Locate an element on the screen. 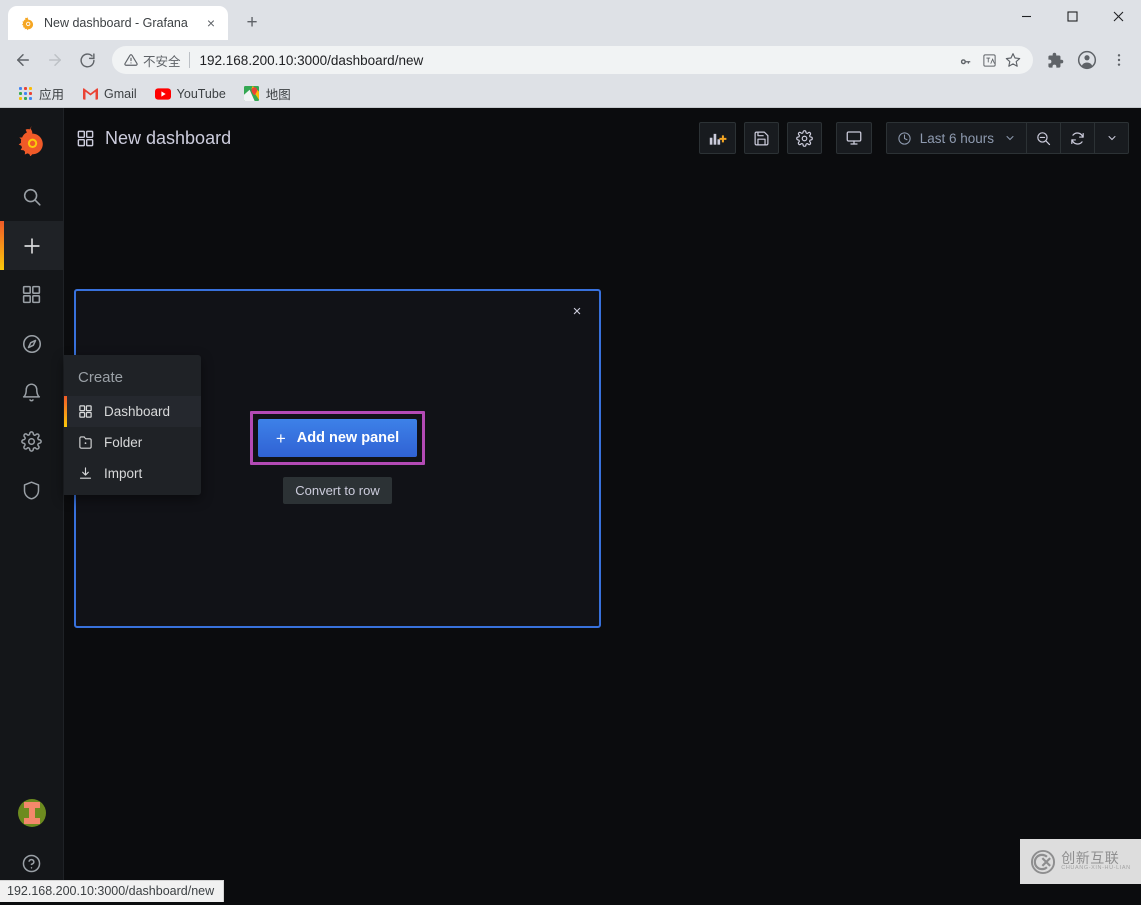 This screenshot has height=905, width=1141. bookmark-youtube: YouTube is located at coordinates (190, 94).